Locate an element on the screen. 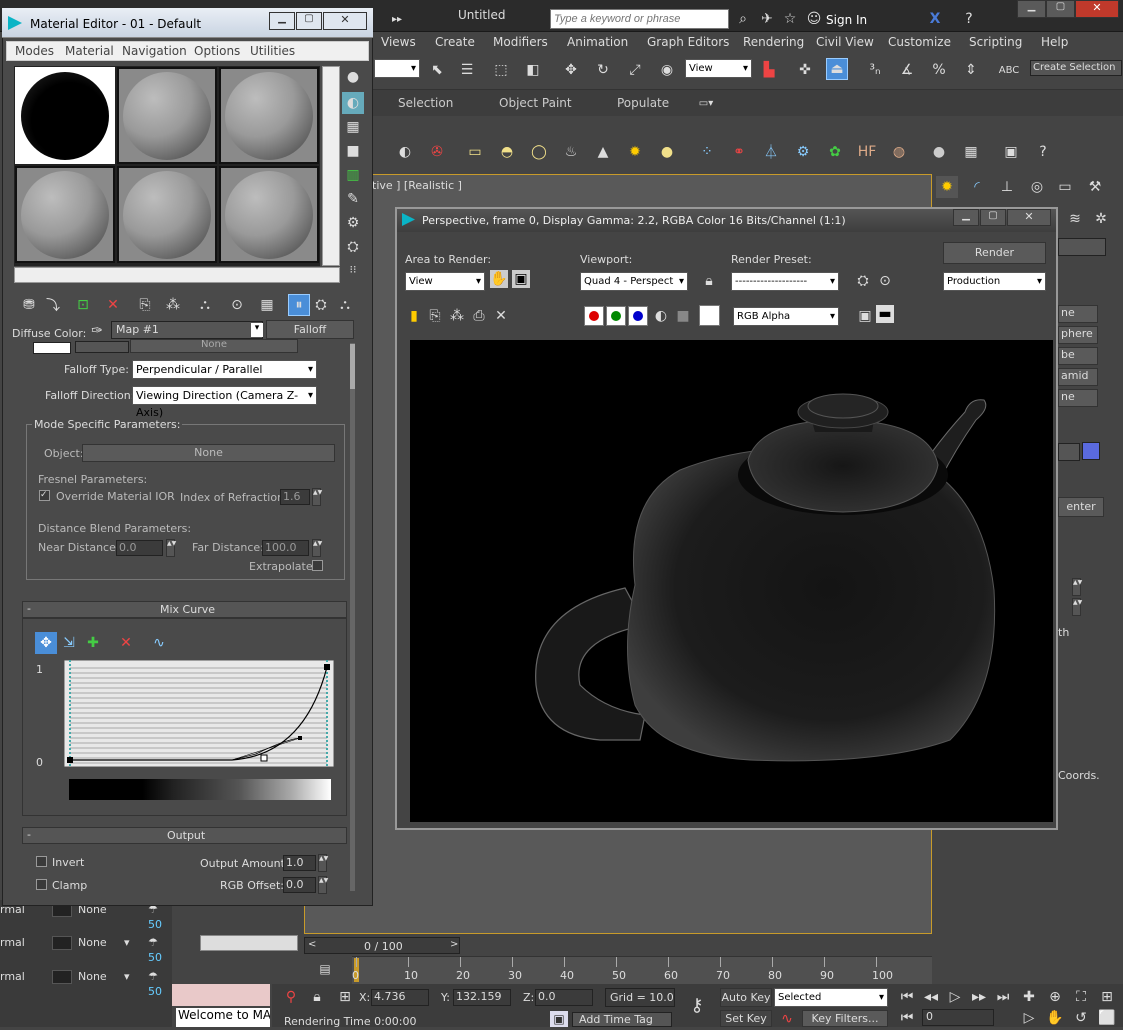 The image size is (1123, 1030). favorites-icon: ☆ is located at coordinates (790, 19).